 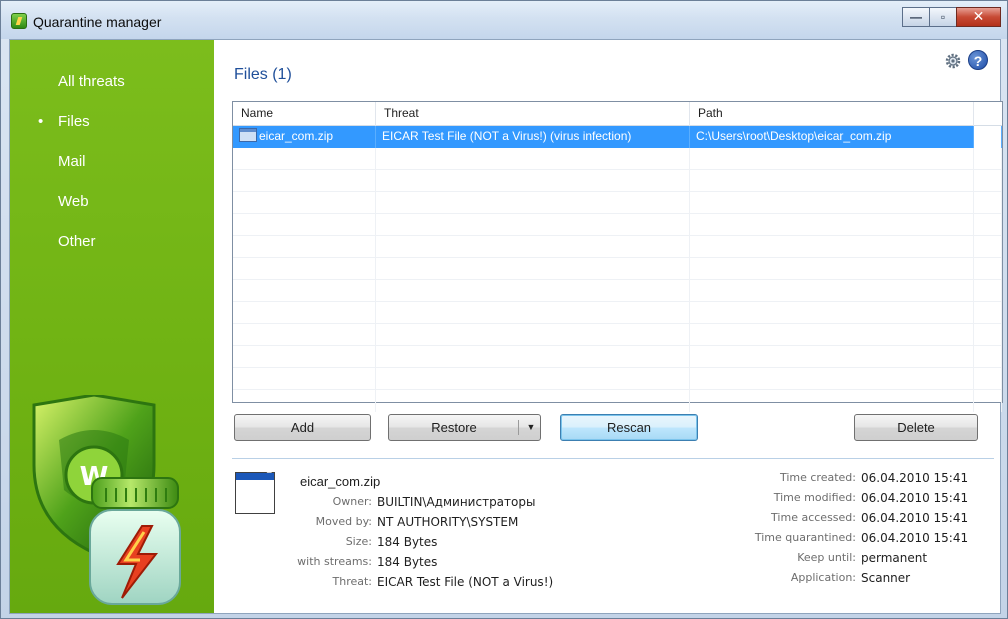 I want to click on detail-application: Application: Scanner, so click(x=855, y=578).